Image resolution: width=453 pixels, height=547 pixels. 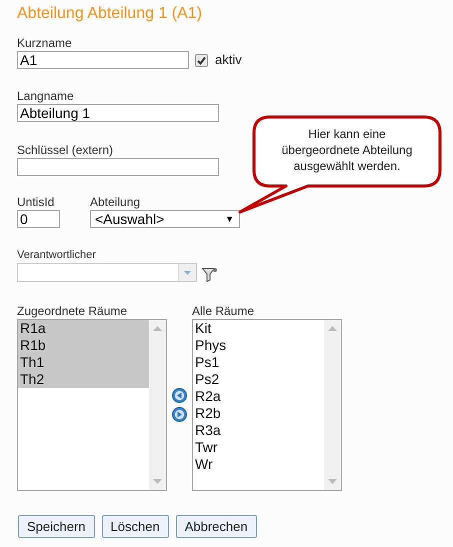 What do you see at coordinates (115, 202) in the screenshot?
I see `field-label: Abteilung` at bounding box center [115, 202].